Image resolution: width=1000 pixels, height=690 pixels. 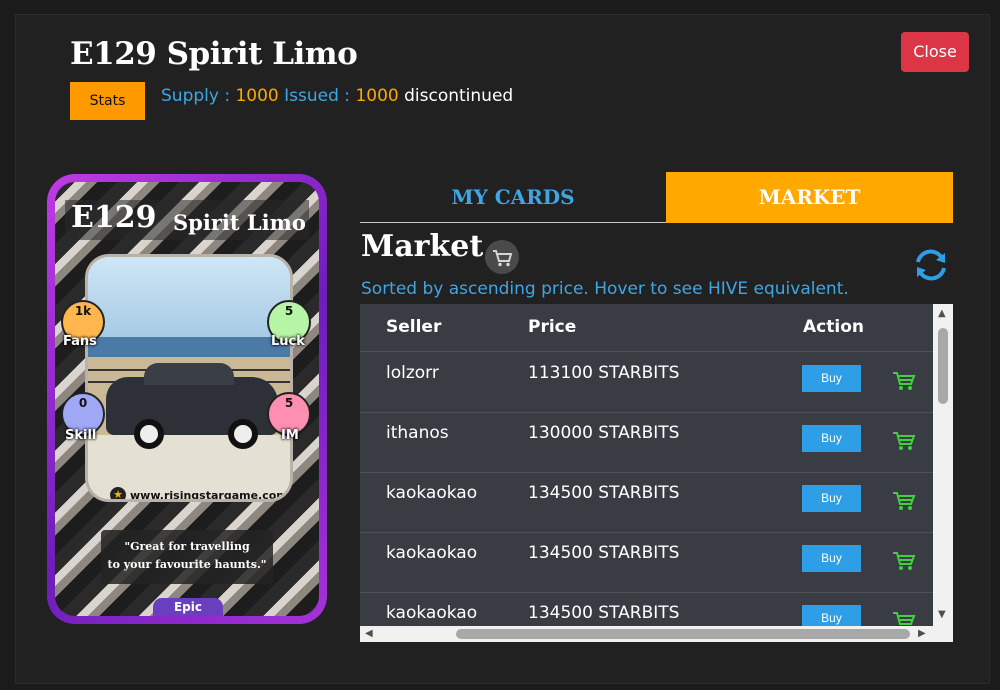 What do you see at coordinates (290, 435) in the screenshot?
I see `im-label: IM` at bounding box center [290, 435].